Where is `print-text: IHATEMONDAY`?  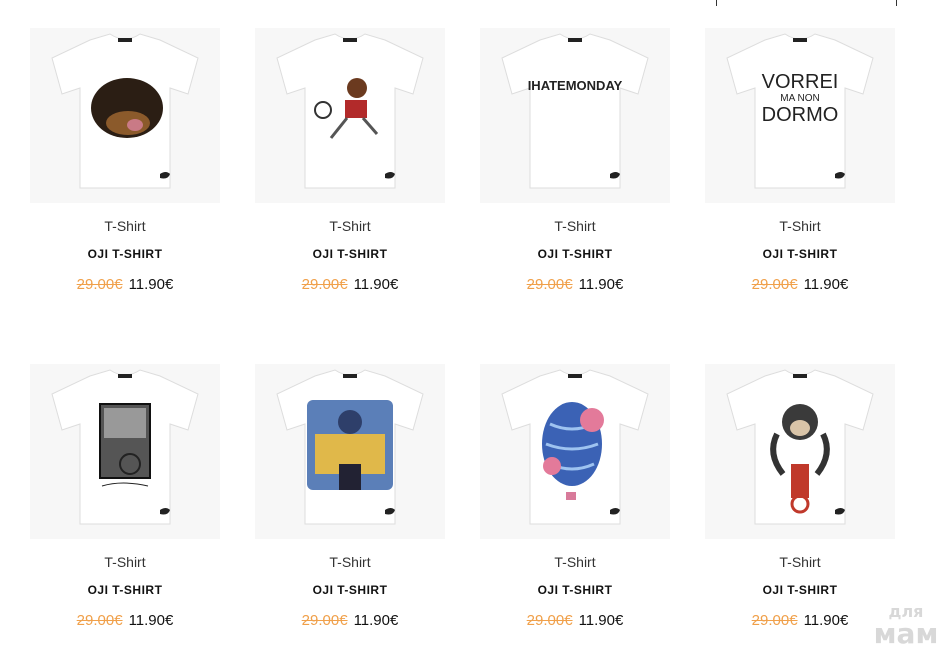 print-text: IHATEMONDAY is located at coordinates (575, 85).